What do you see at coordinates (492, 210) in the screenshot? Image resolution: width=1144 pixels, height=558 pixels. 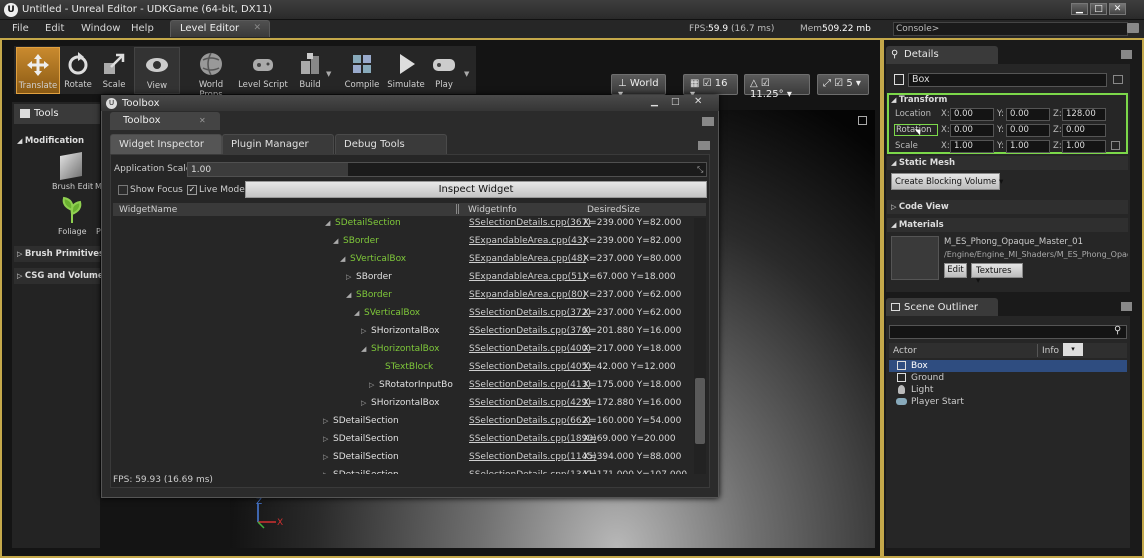 I see `col-widget-info: WidgetInfo` at bounding box center [492, 210].